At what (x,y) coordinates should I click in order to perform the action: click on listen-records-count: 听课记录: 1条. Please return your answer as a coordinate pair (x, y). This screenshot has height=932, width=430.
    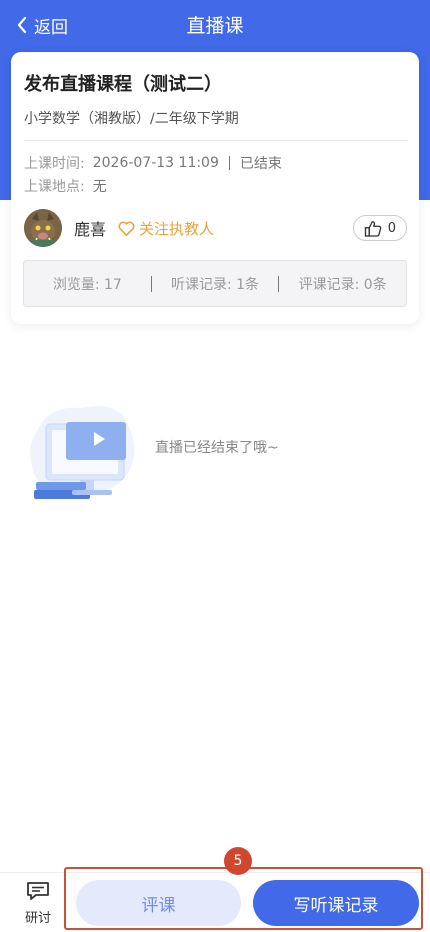
    Looking at the image, I should click on (215, 284).